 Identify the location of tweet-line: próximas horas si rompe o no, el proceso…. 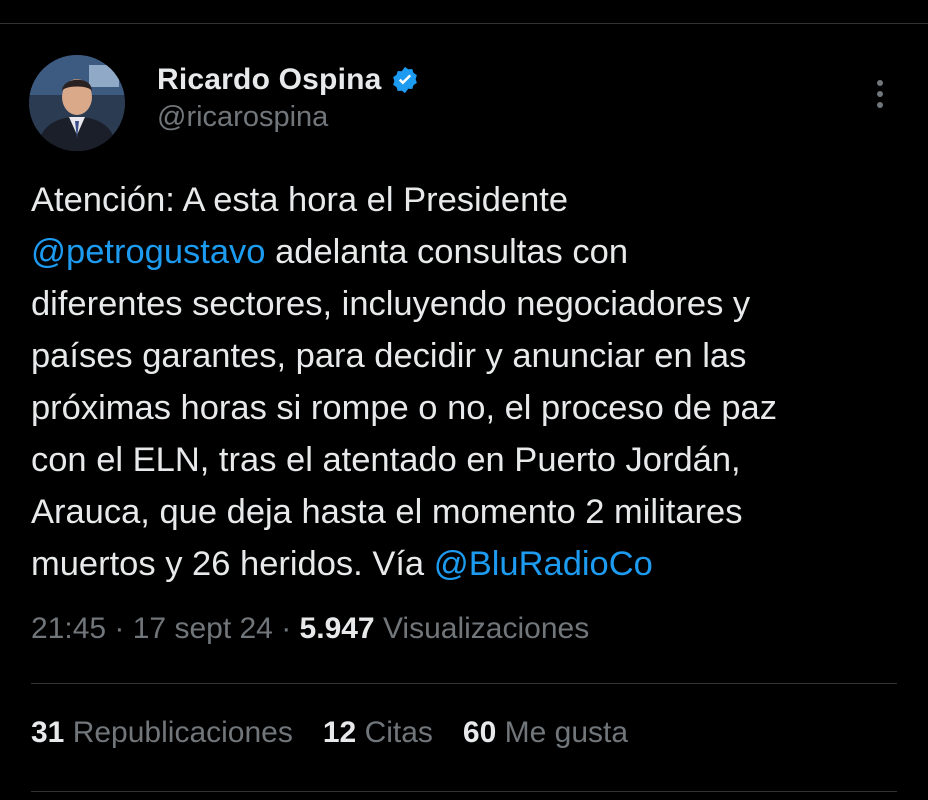
(471, 408).